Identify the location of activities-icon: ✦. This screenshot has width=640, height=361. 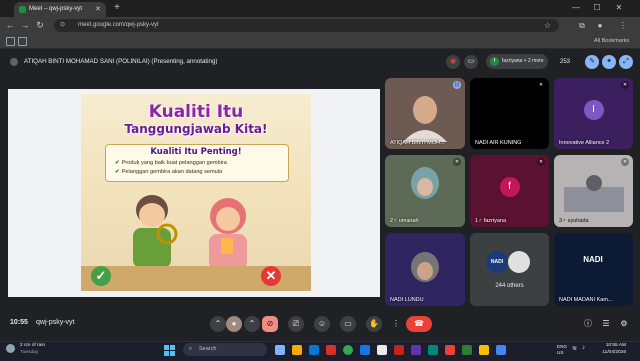
(609, 62).